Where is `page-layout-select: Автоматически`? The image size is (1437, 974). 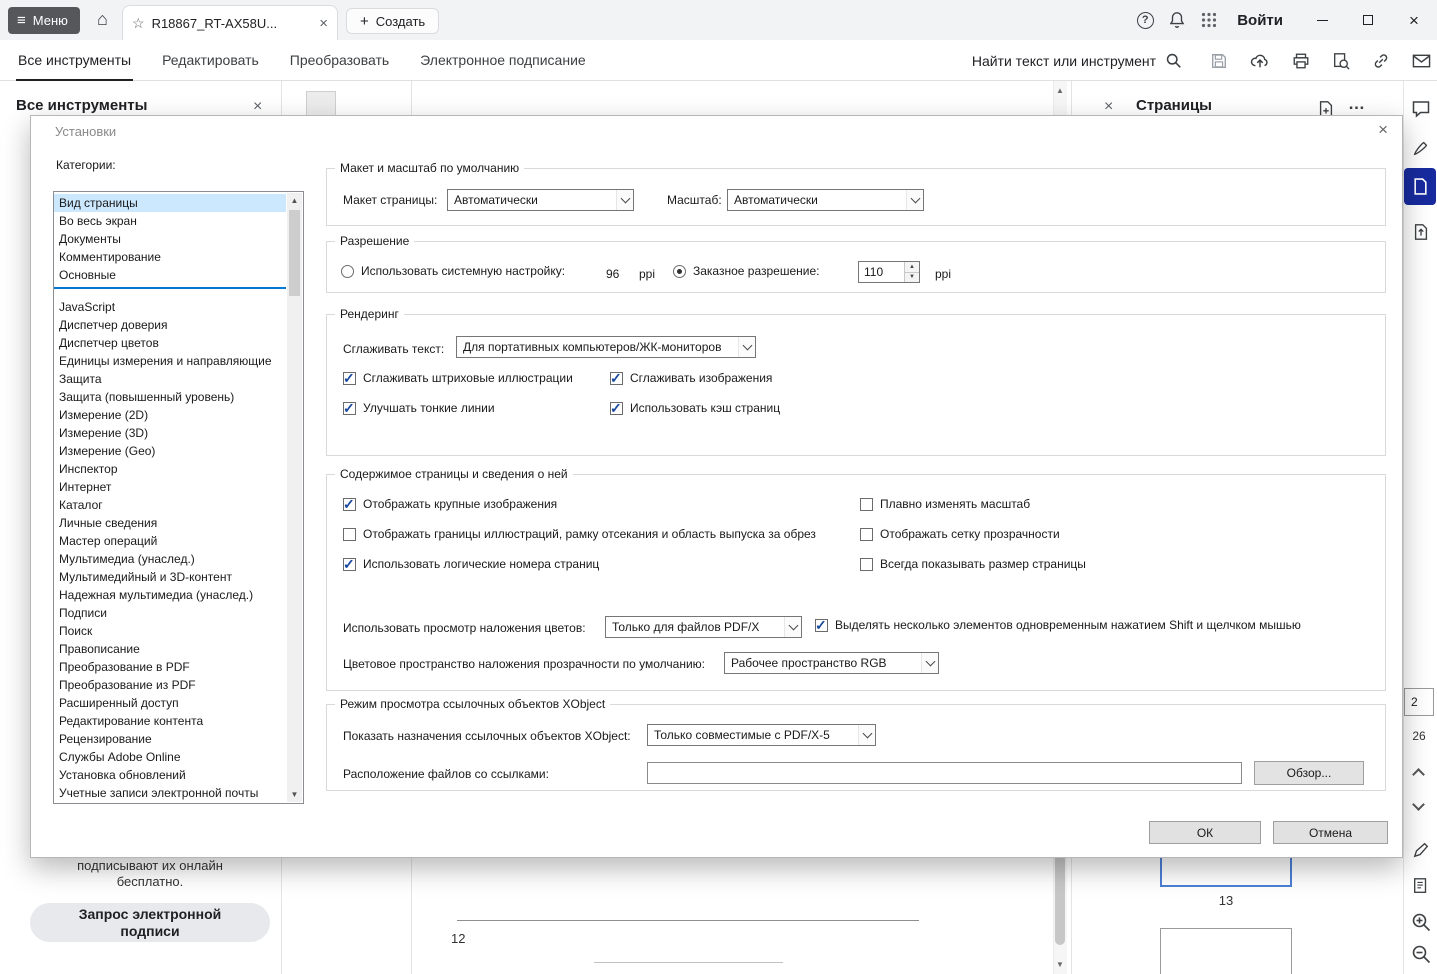 page-layout-select: Автоматически is located at coordinates (540, 200).